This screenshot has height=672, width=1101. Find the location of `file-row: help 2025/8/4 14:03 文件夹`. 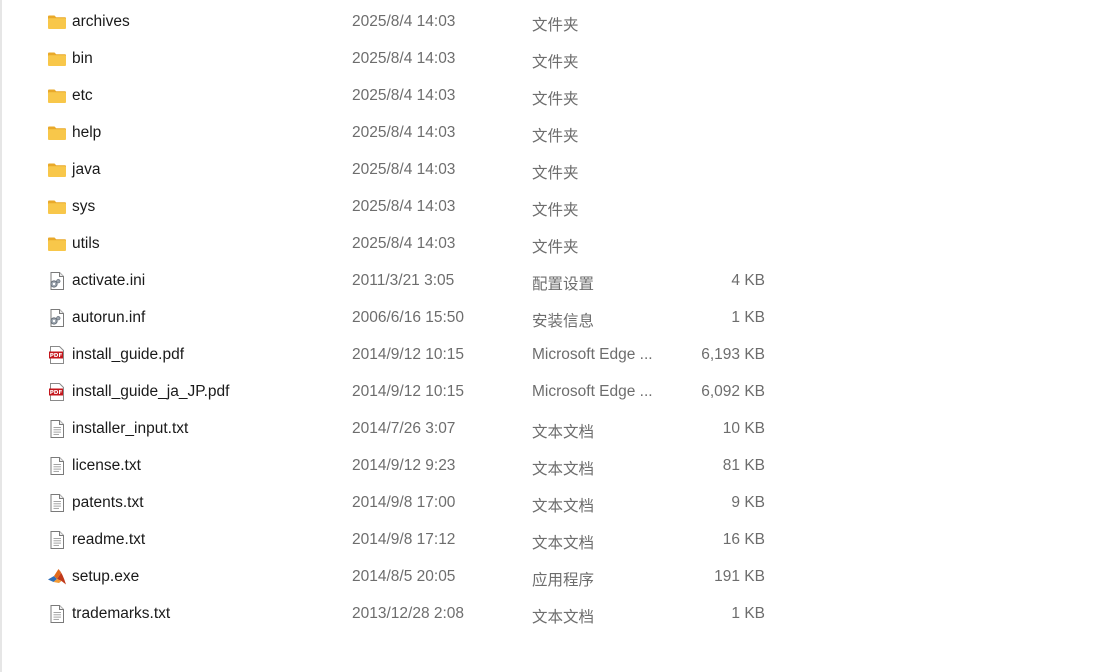

file-row: help 2025/8/4 14:03 文件夹 is located at coordinates (551, 132).